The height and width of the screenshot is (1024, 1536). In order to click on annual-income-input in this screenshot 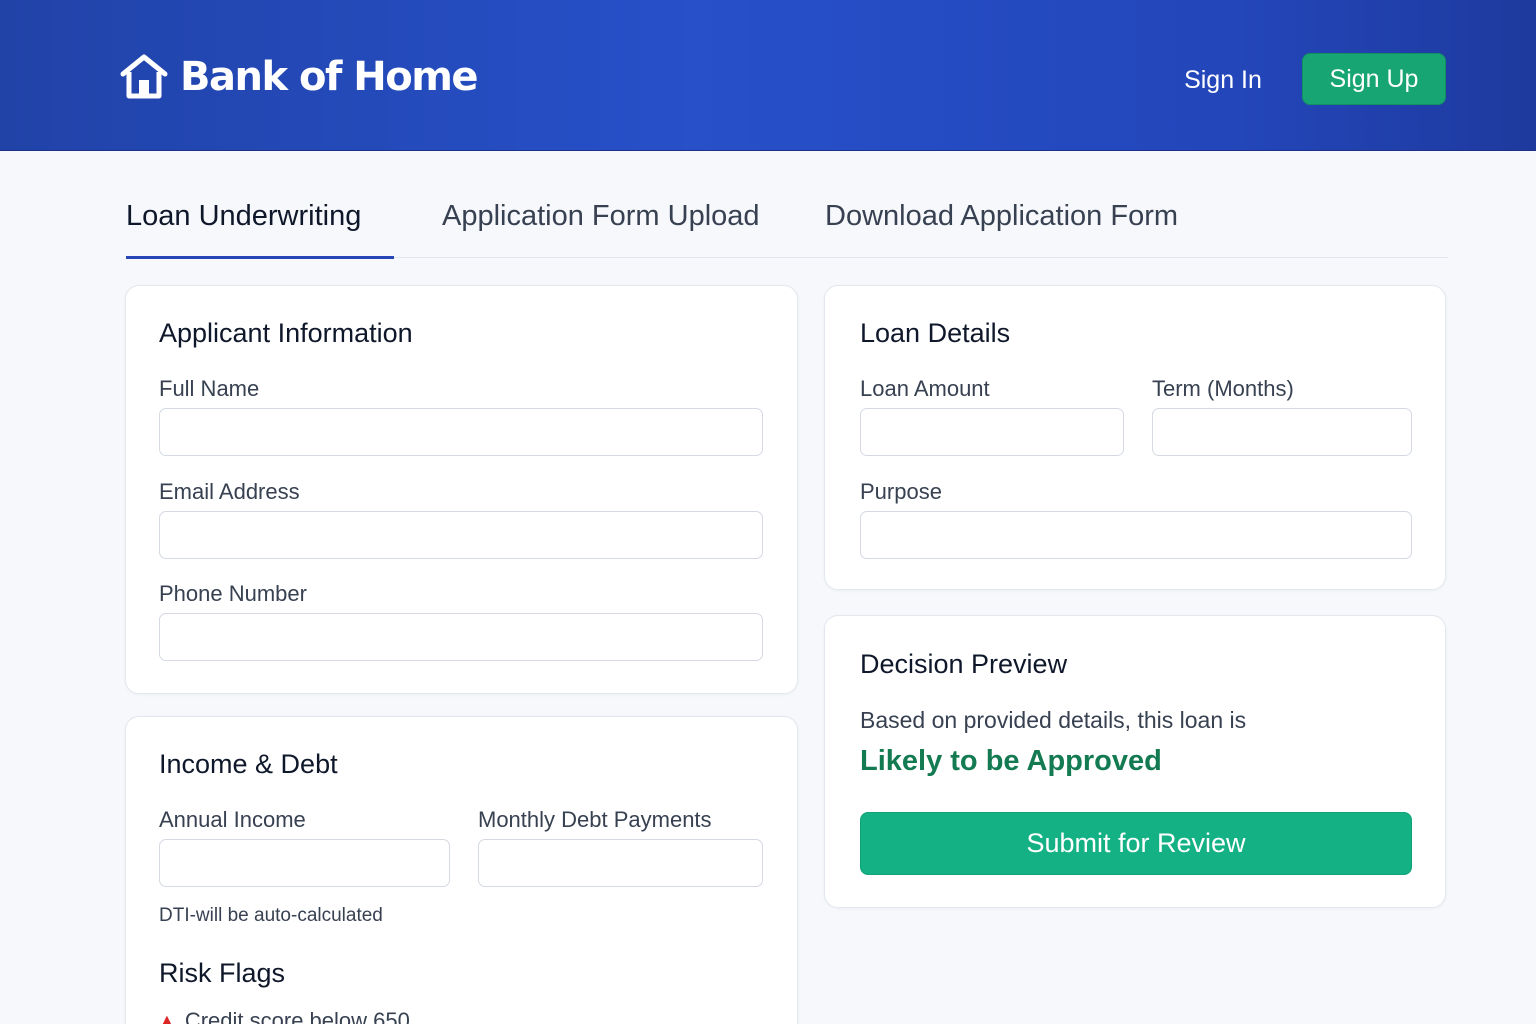, I will do `click(304, 863)`.